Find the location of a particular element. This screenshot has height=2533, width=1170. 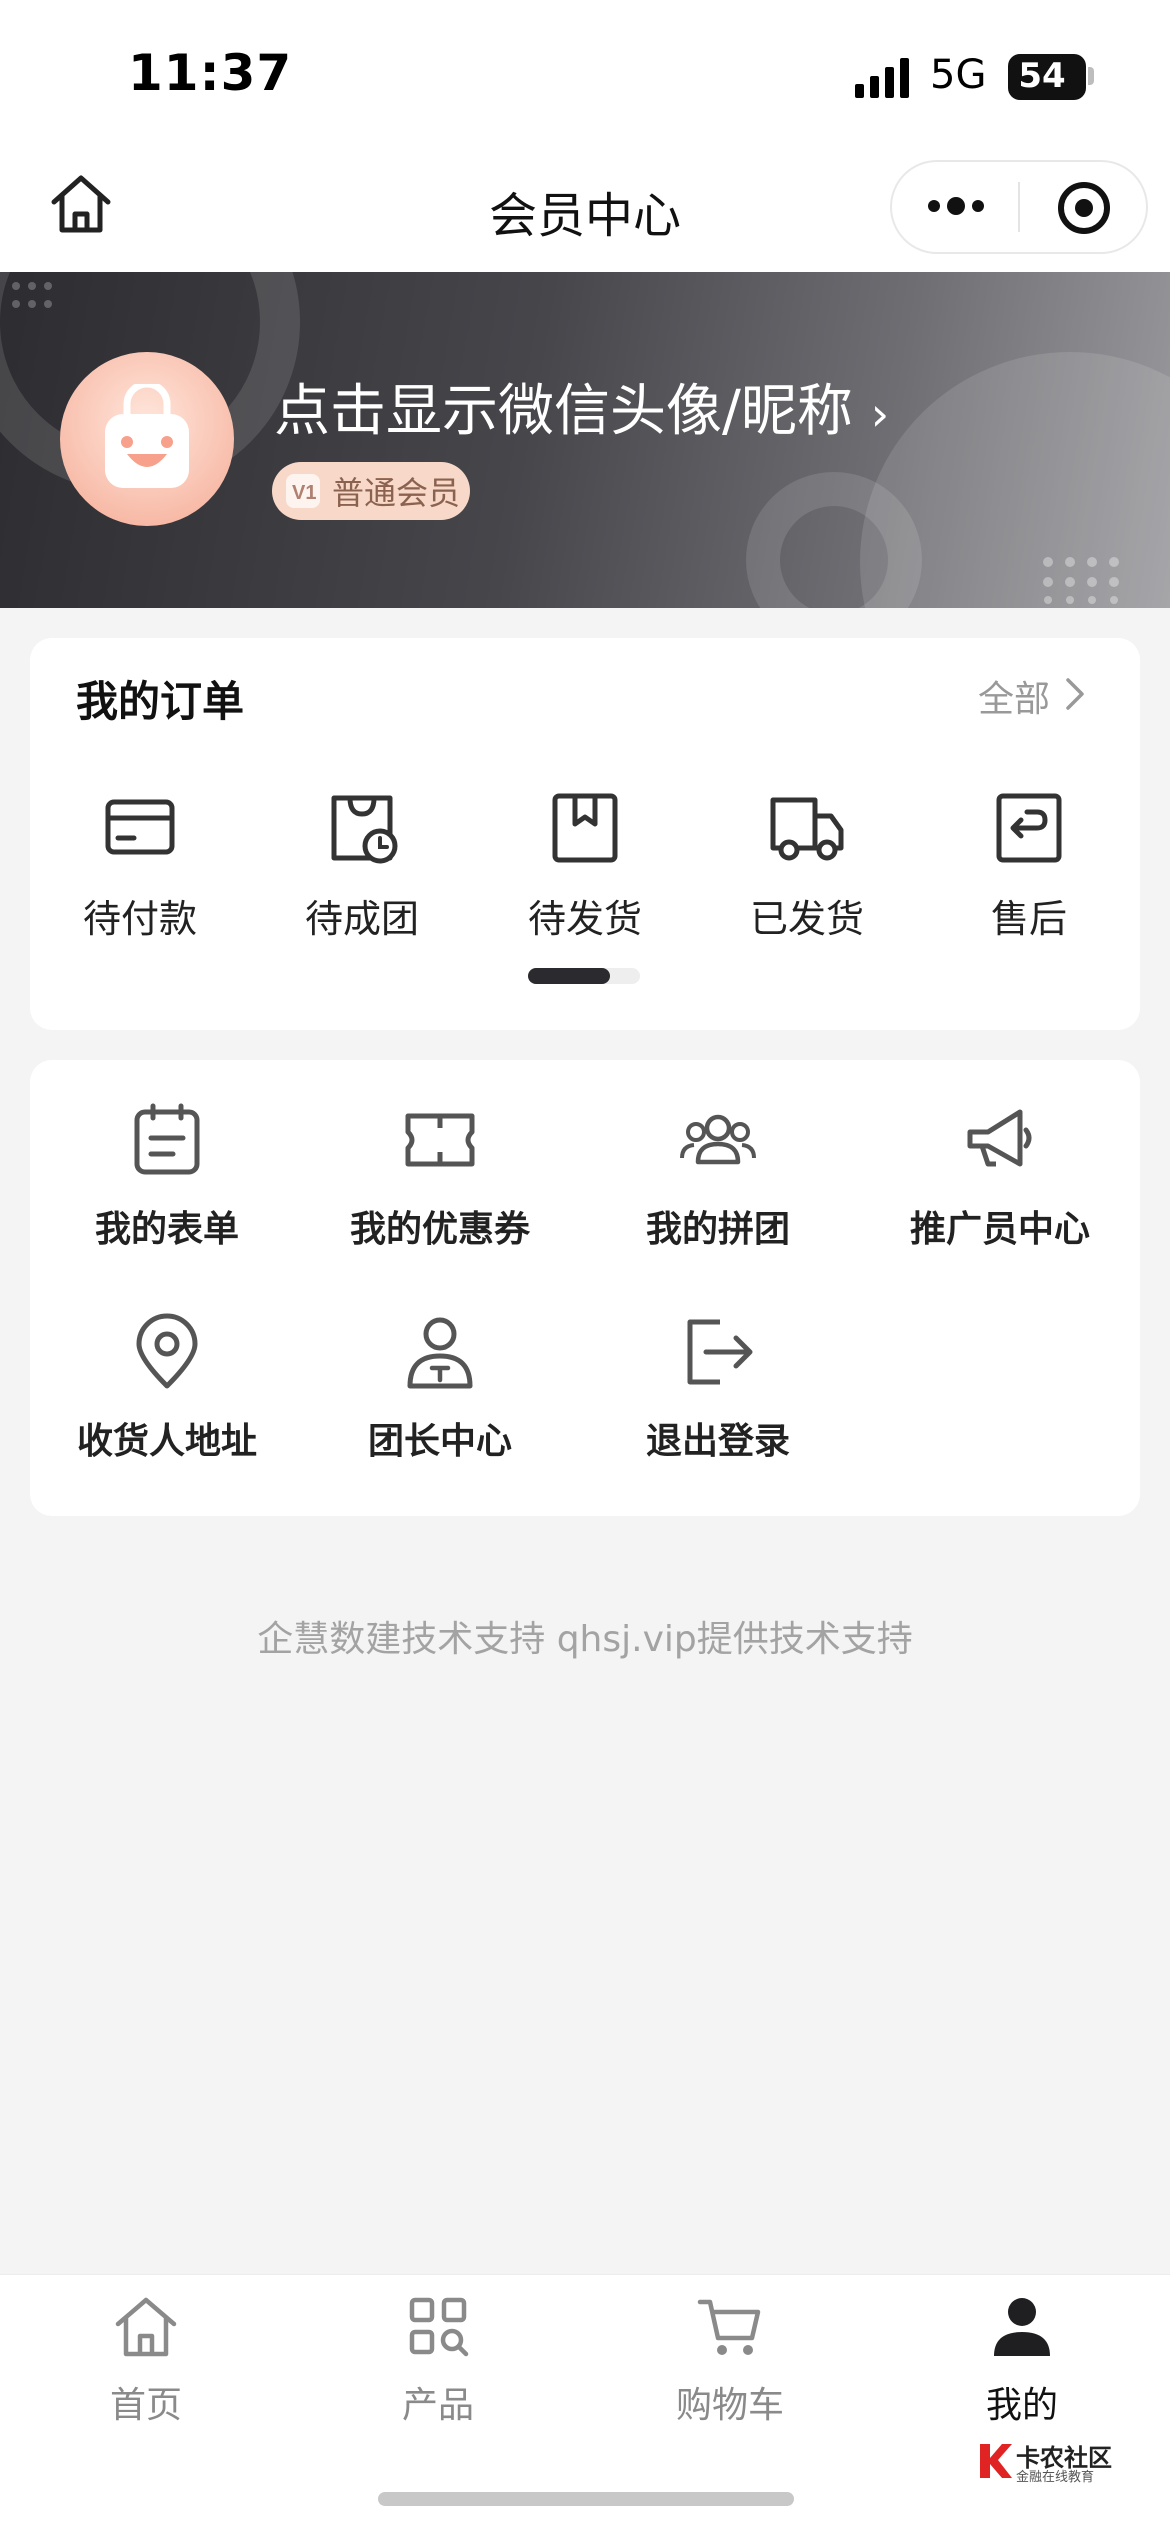

tab-label: 产品 is located at coordinates (437, 2405).